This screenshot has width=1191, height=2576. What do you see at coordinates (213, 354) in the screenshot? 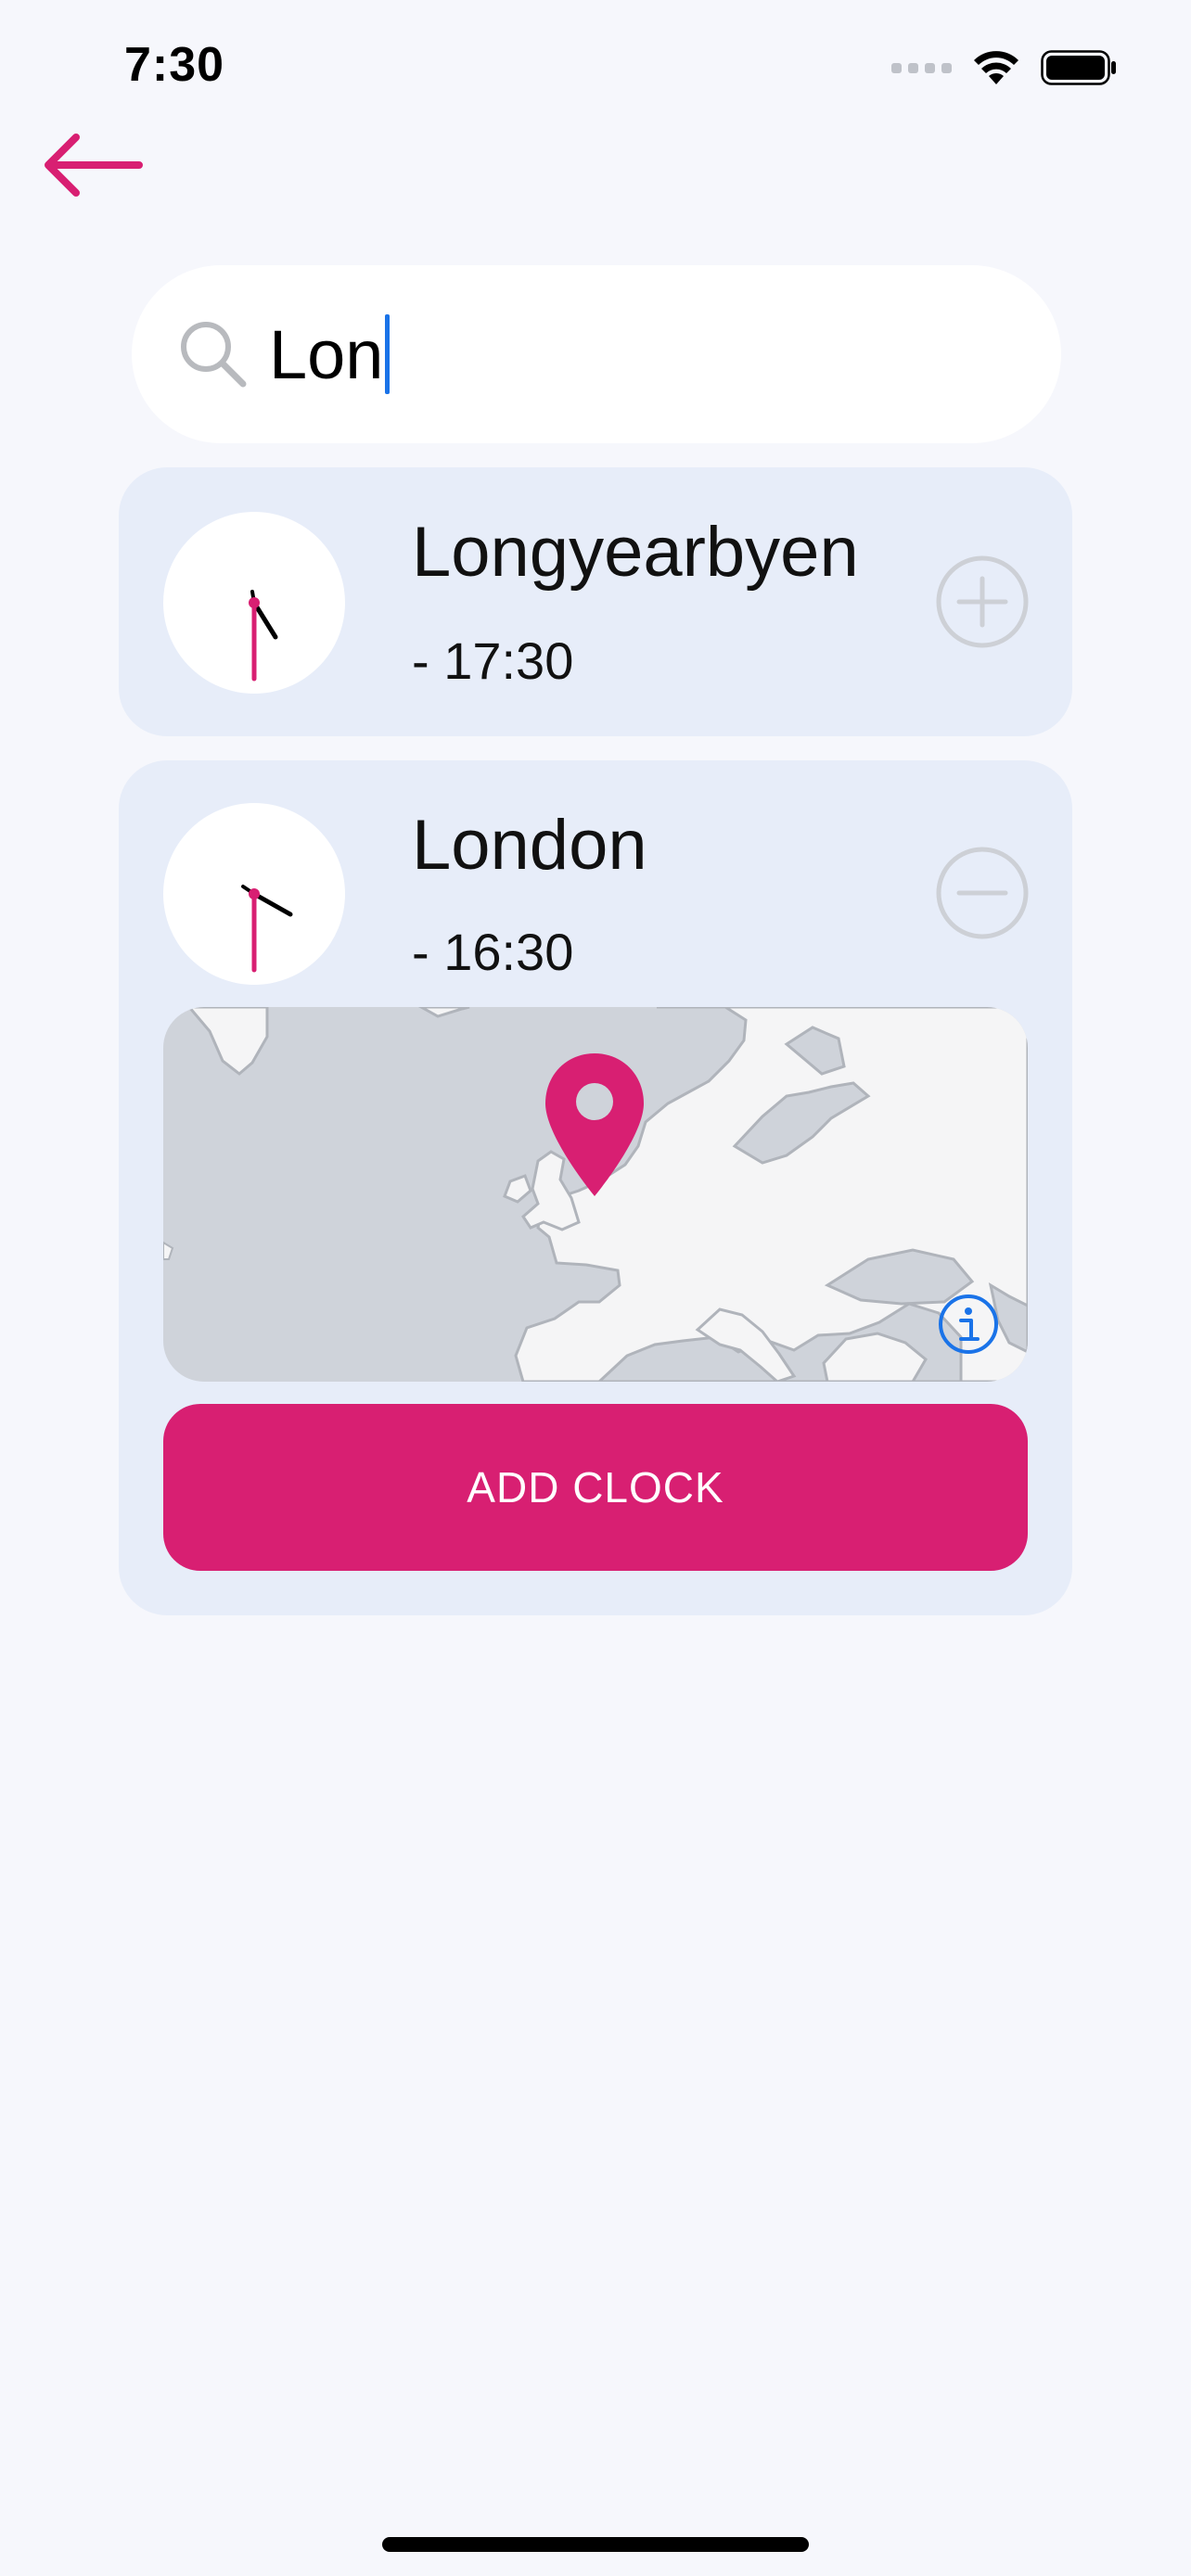
I see `magnifier-icon` at bounding box center [213, 354].